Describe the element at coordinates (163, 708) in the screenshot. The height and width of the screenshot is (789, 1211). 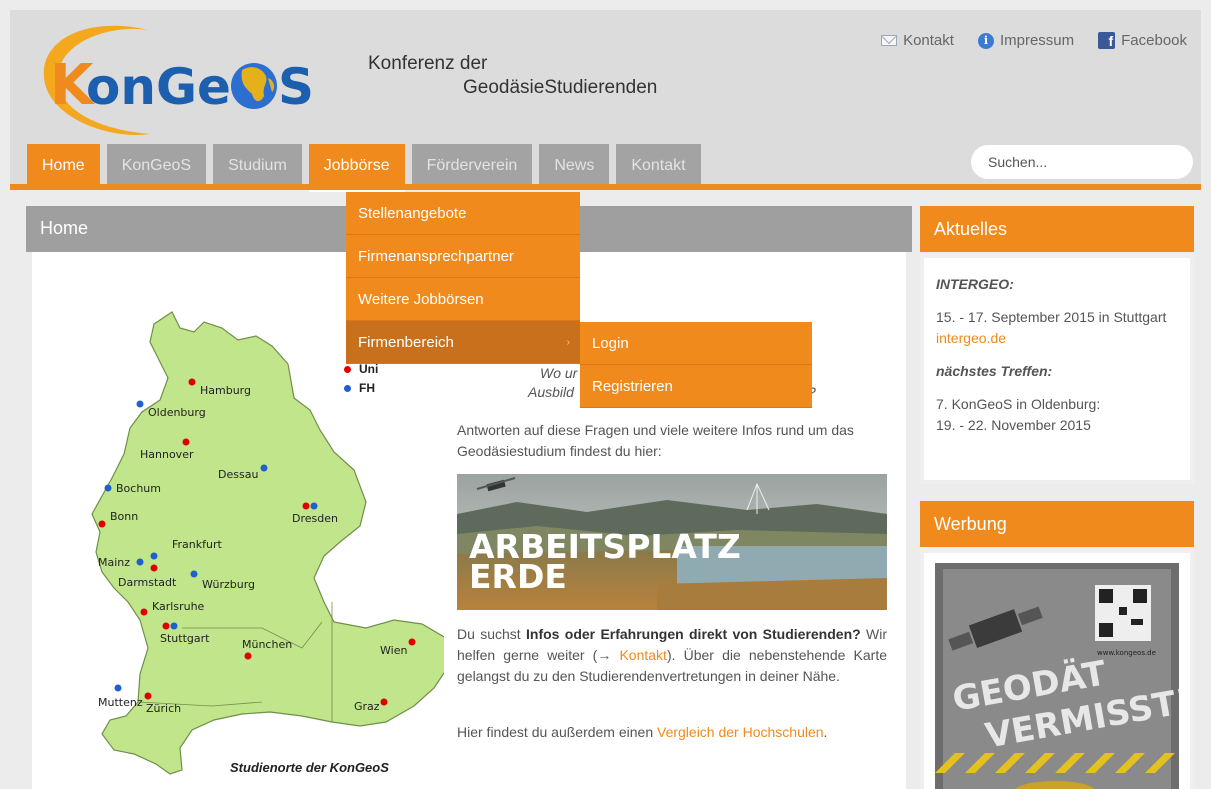
I see `map-label-zuerich: Zürich` at that location.